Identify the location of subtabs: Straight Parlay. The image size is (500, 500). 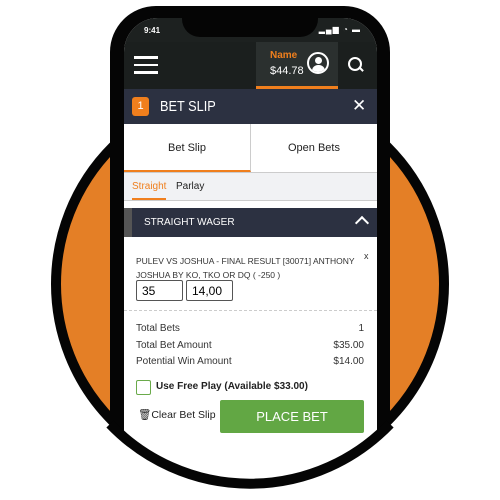
(250, 187).